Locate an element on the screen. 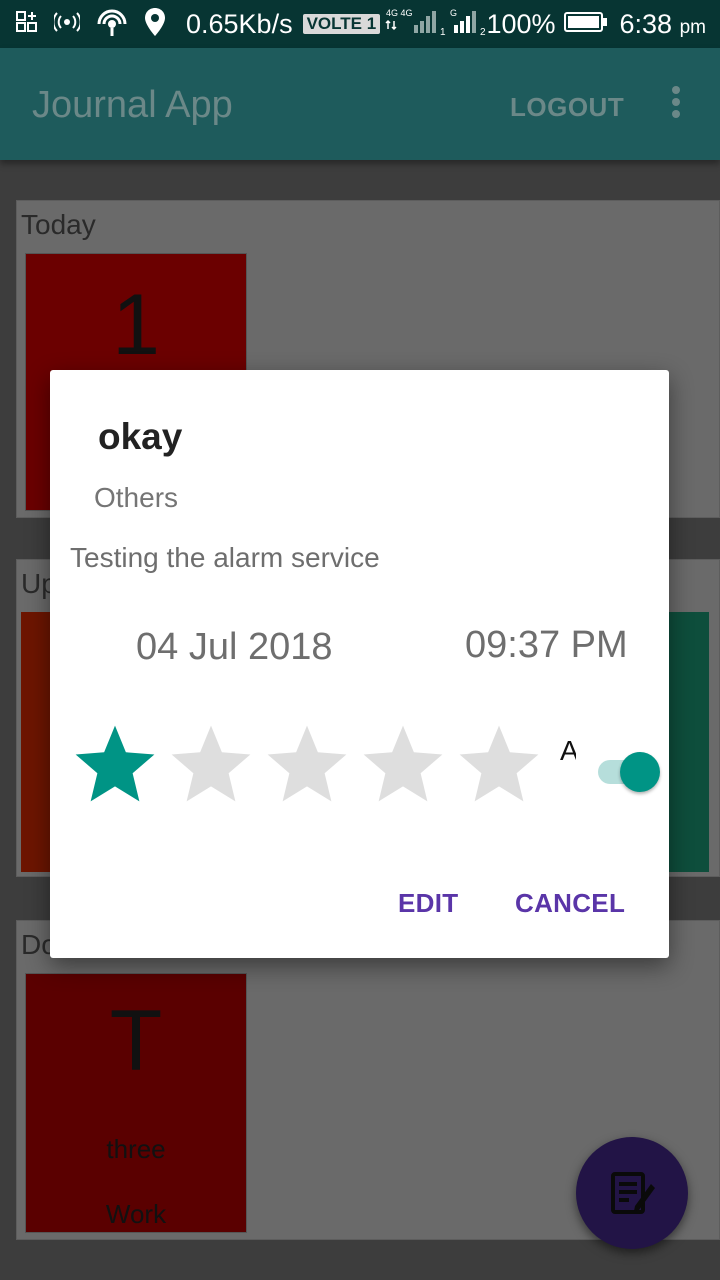 Image resolution: width=720 pixels, height=1280 pixels. dialog-description: Testing the alarm service is located at coordinates (225, 557).